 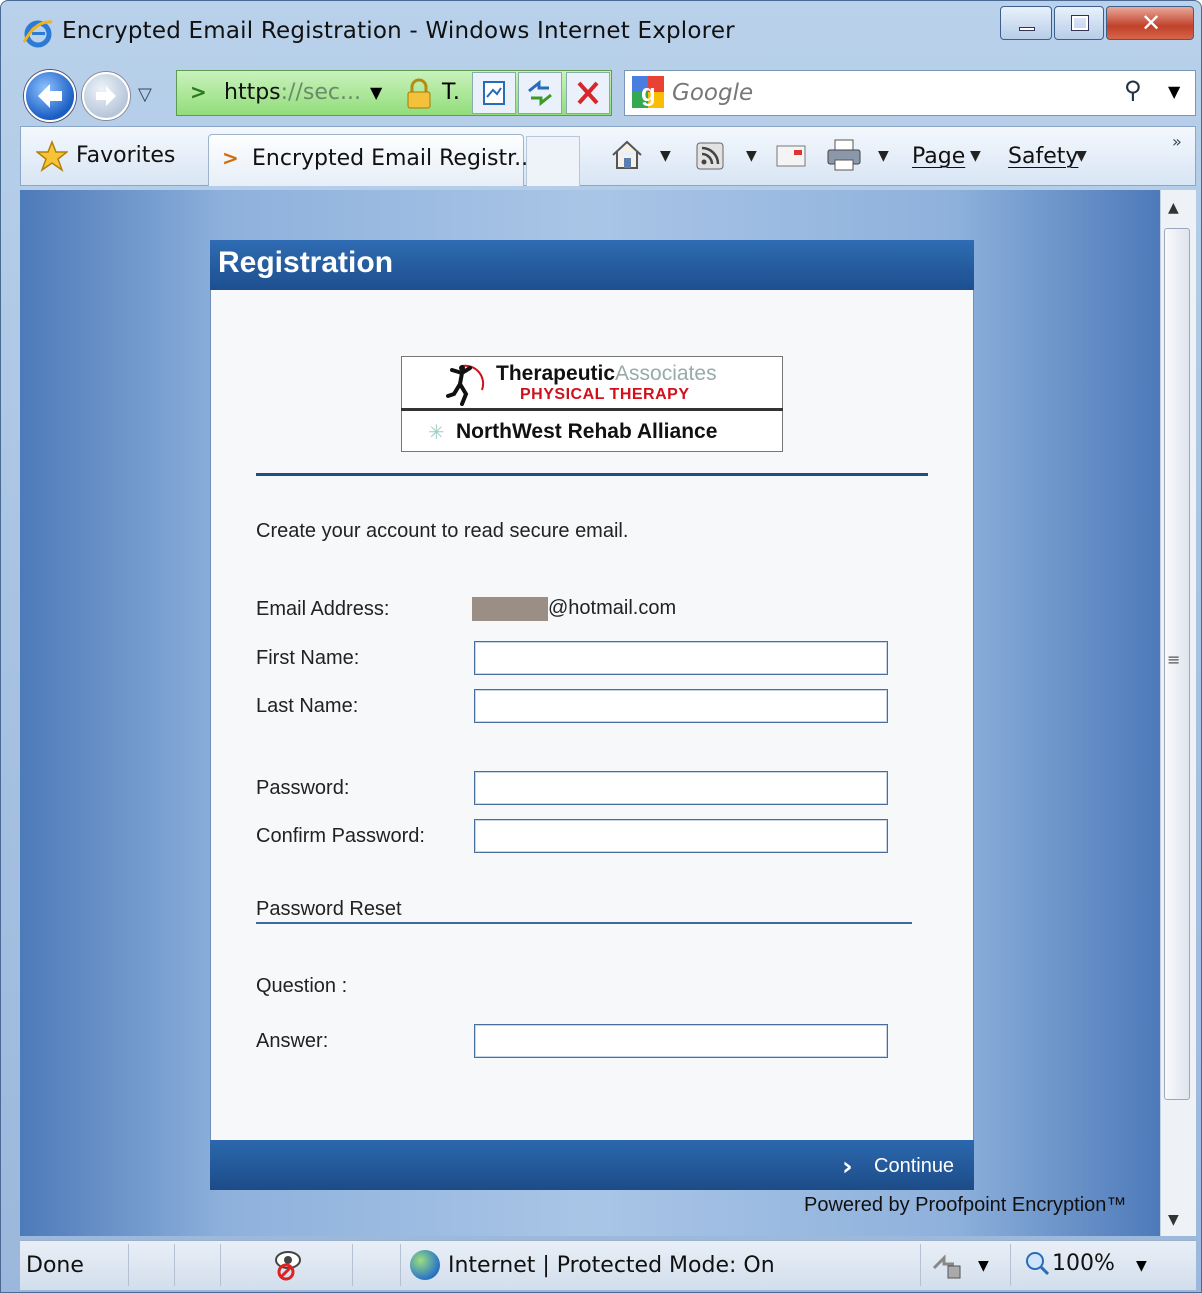 What do you see at coordinates (1079, 23) in the screenshot?
I see `maximize-button` at bounding box center [1079, 23].